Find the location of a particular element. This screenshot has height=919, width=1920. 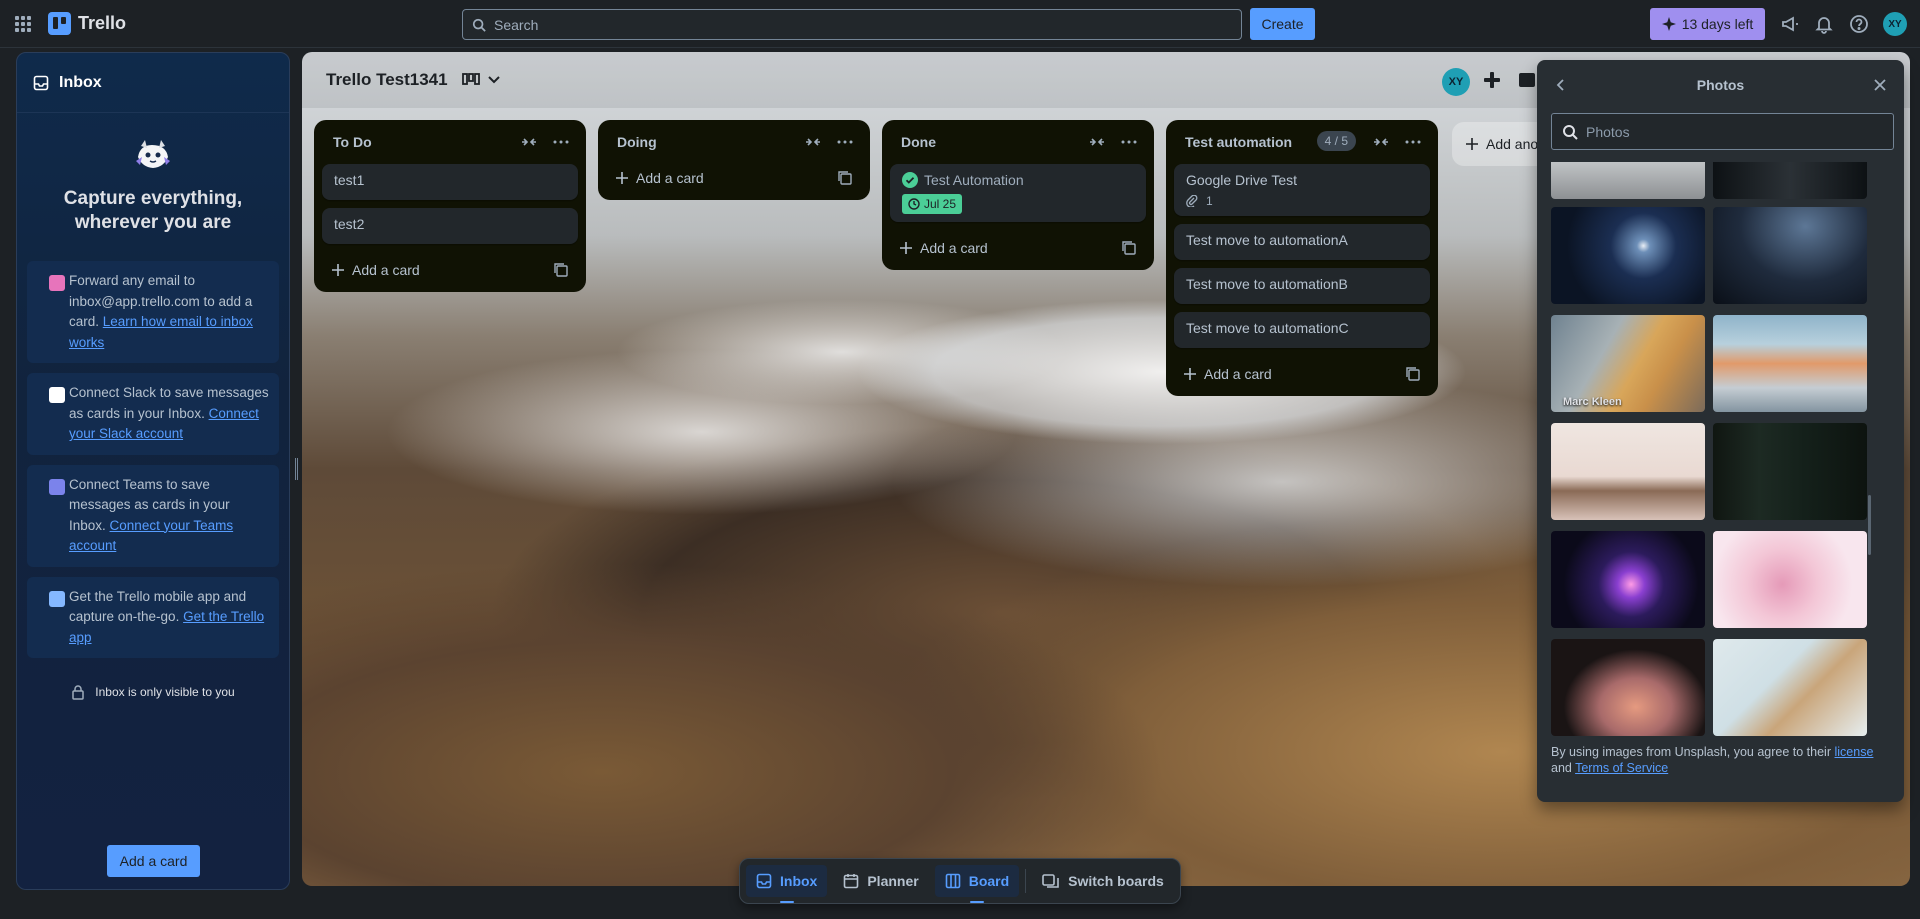

bottom-navigation: Inbox Planner Board Switch boards is located at coordinates (960, 881).